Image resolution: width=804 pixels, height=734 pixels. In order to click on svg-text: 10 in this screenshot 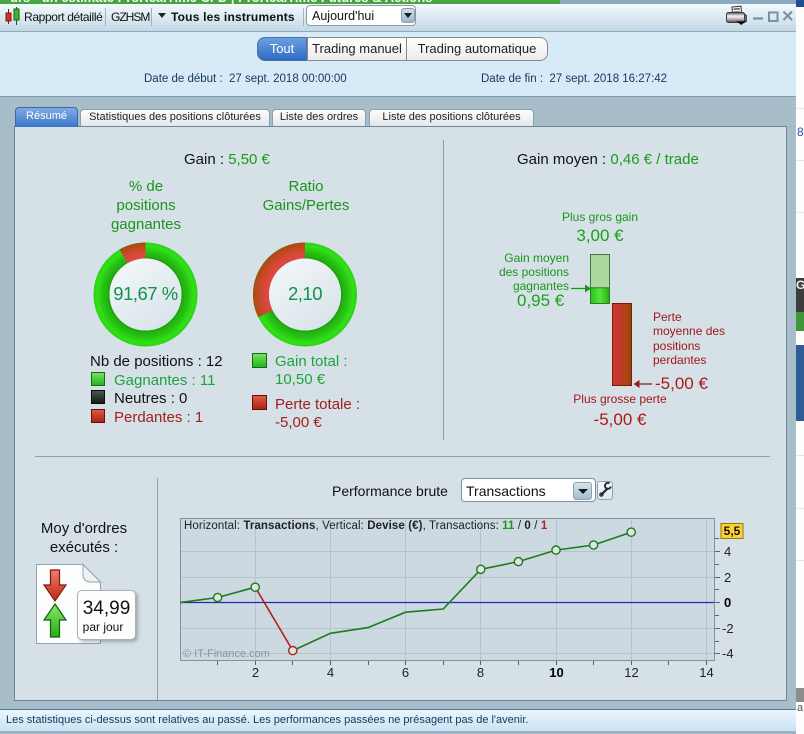, I will do `click(556, 672)`.